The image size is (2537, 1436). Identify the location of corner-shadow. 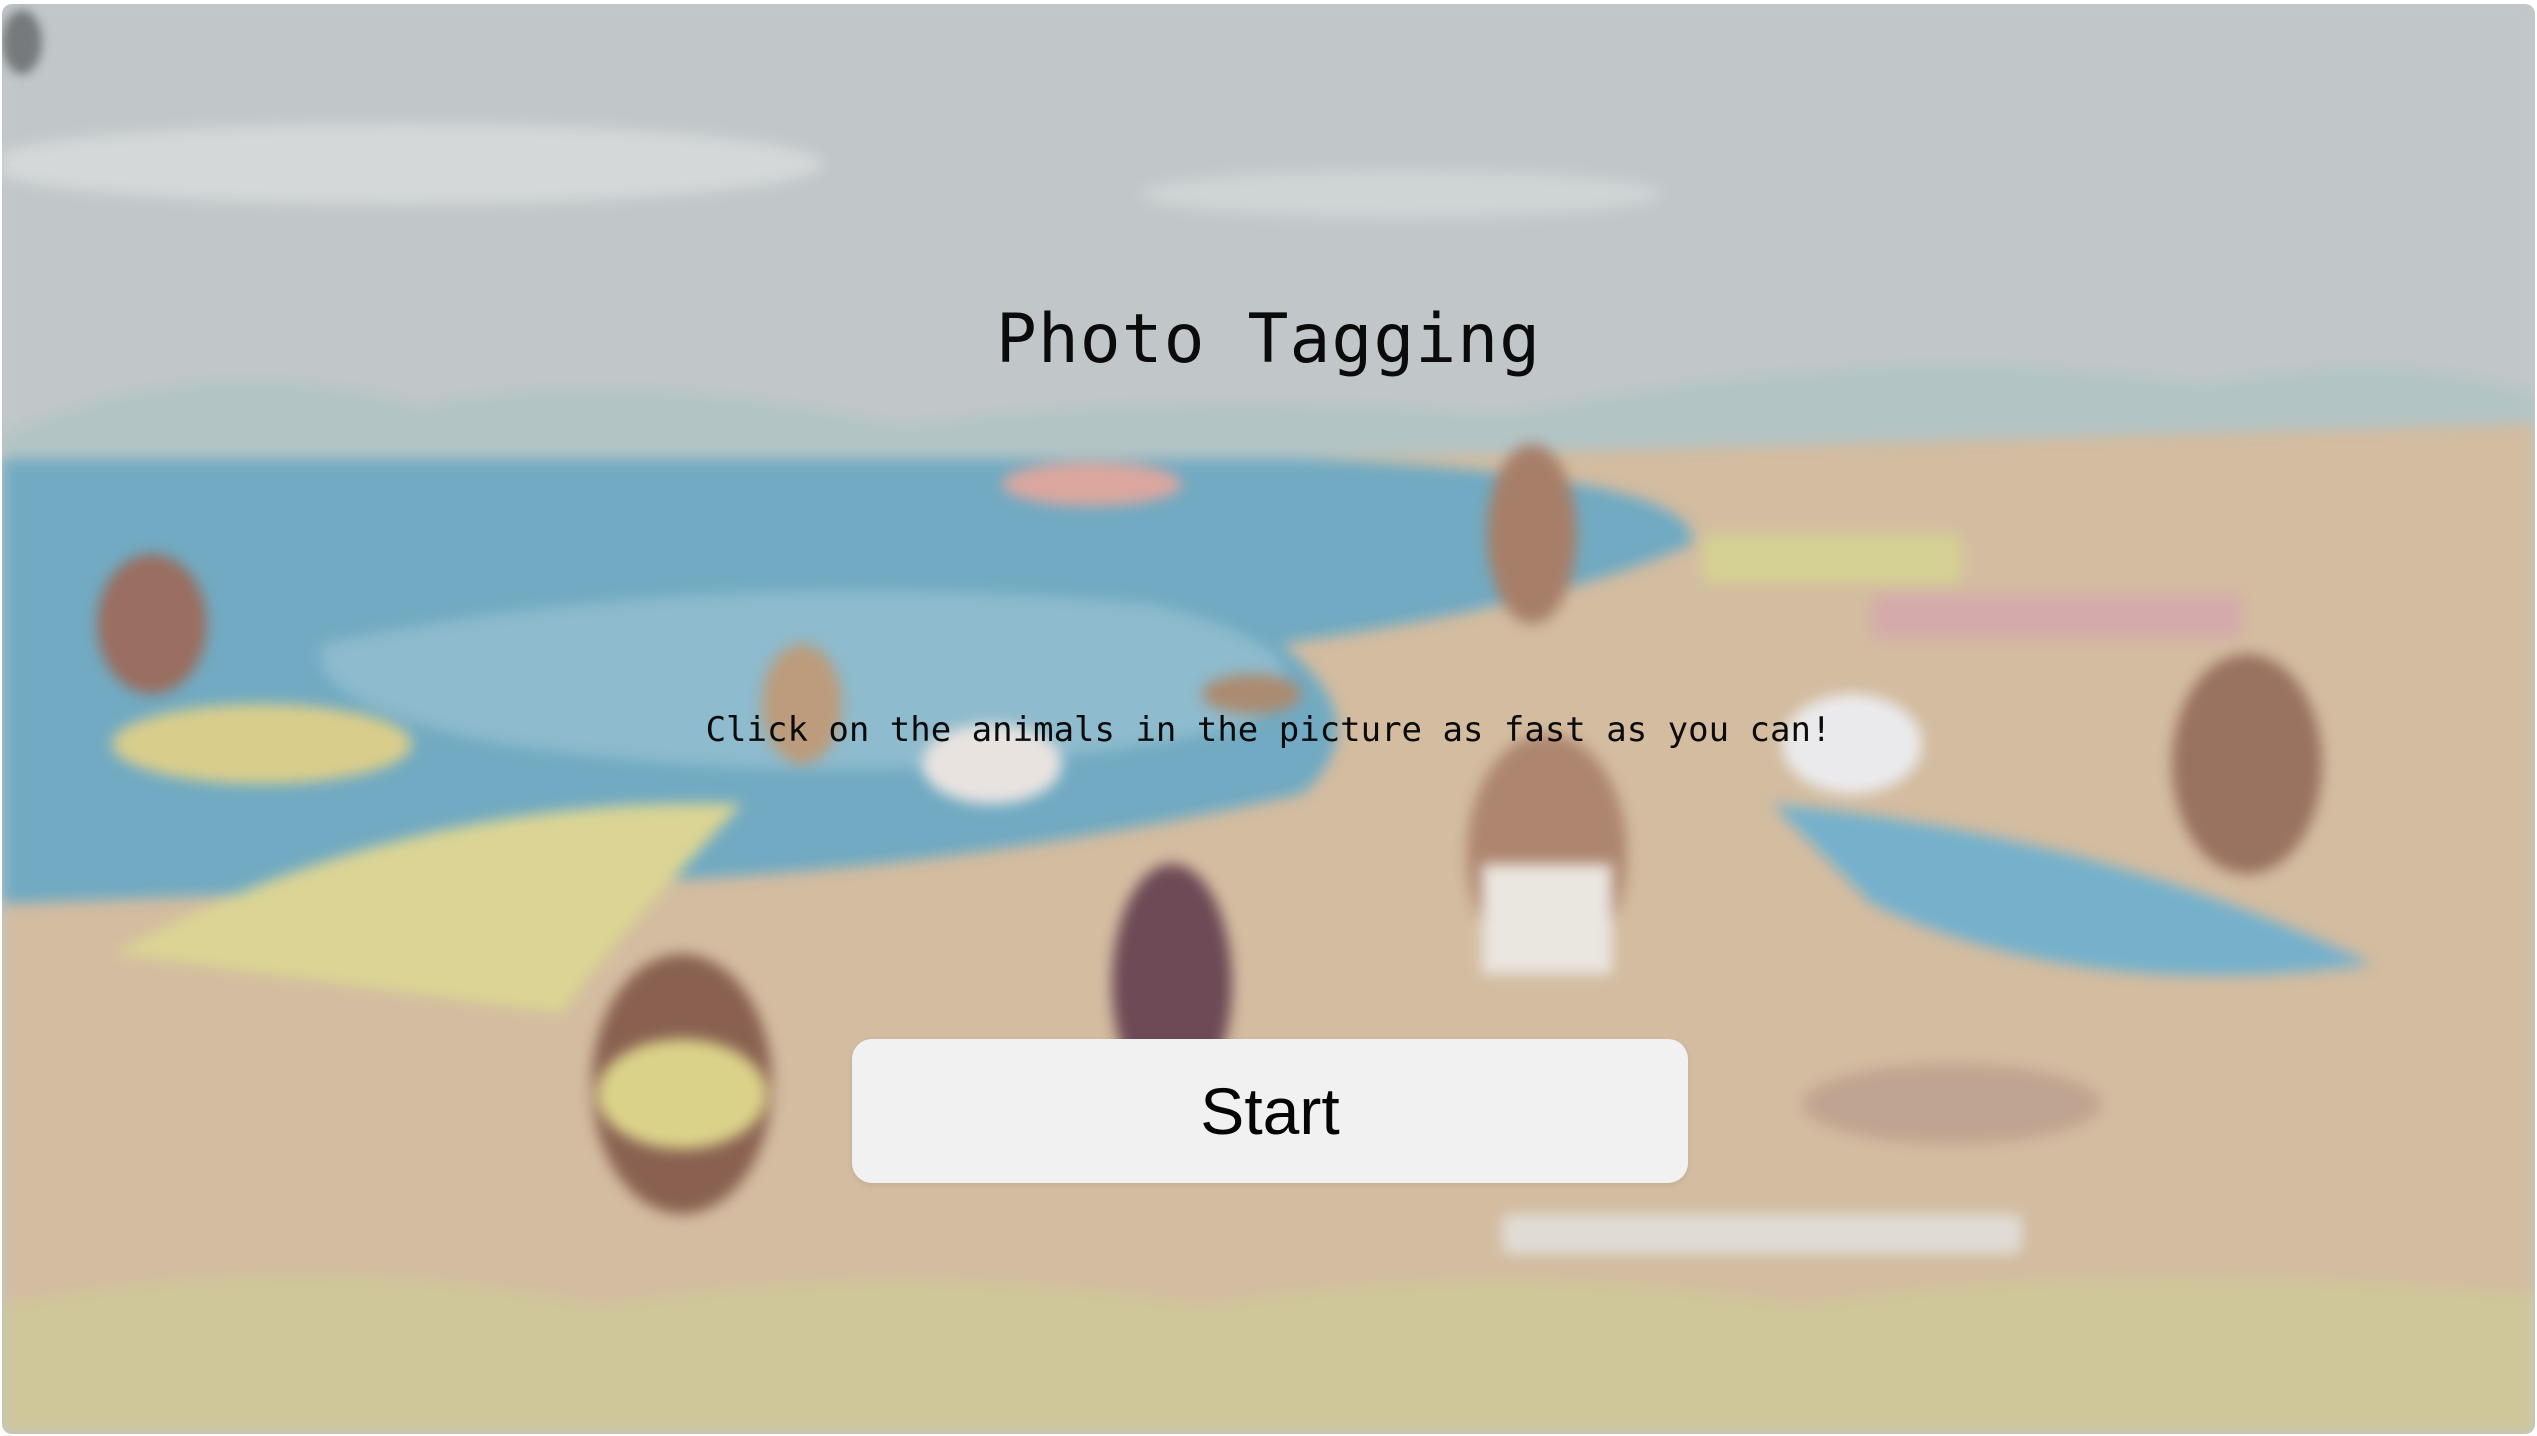
(22, 42).